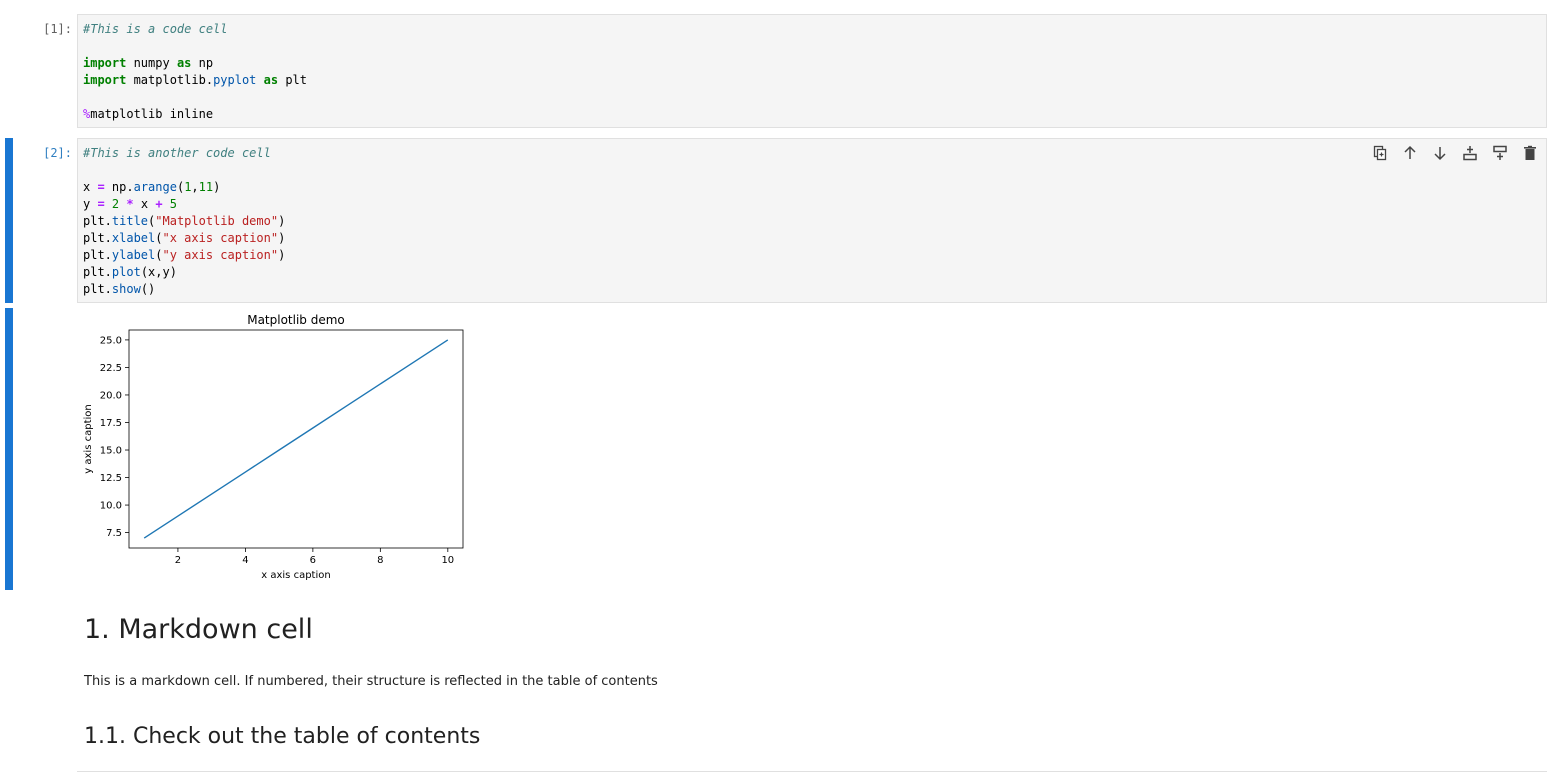 Image resolution: width=1550 pixels, height=773 pixels. I want to click on y-tick-label: 25.0, so click(111, 340).